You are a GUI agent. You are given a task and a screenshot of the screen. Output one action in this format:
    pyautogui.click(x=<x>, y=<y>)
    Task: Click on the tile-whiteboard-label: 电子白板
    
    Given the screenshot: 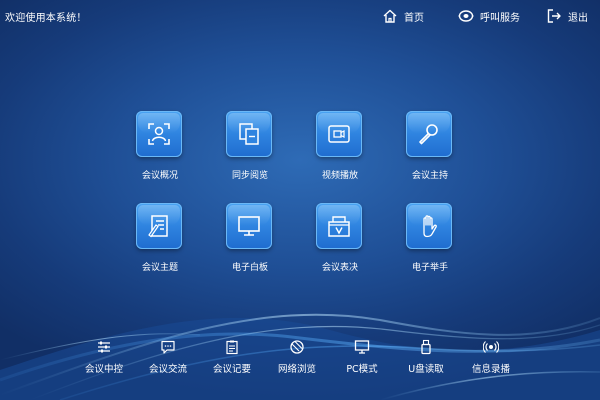 What is the action you would take?
    pyautogui.click(x=249, y=268)
    